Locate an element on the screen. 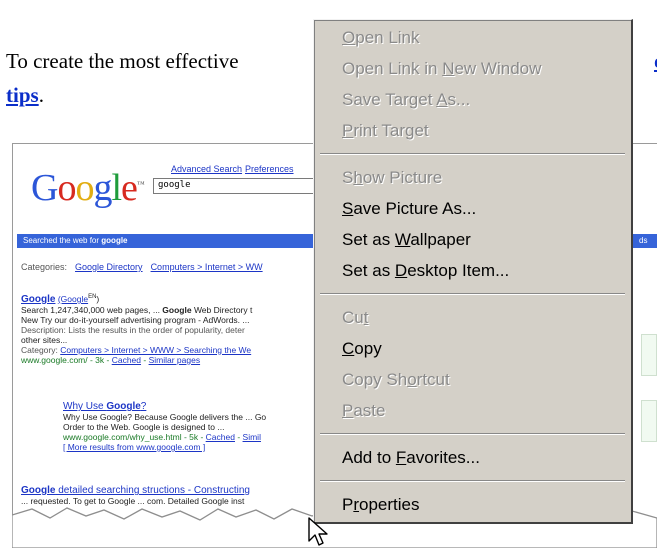 This screenshot has width=657, height=555. logo-letter: e is located at coordinates (129, 188).